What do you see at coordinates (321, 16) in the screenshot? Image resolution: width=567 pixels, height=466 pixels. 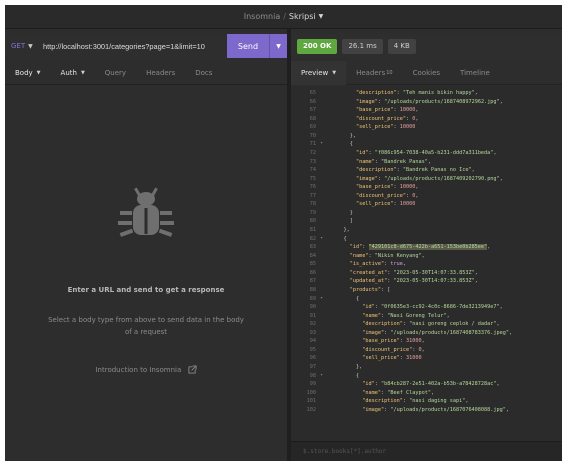 I see `workspace-dropdown-icon: ▼` at bounding box center [321, 16].